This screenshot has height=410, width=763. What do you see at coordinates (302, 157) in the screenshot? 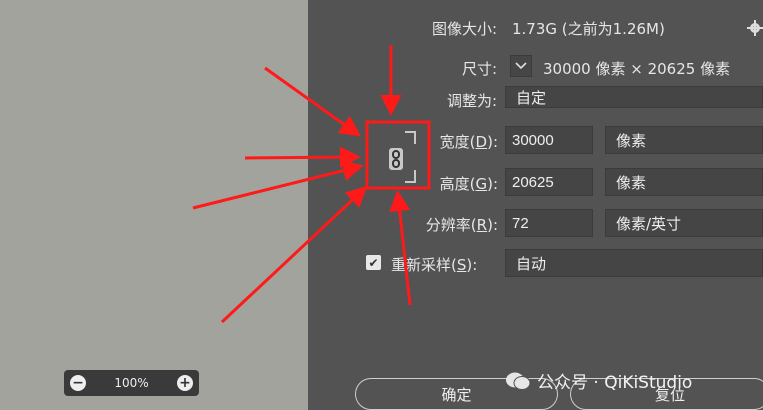
I see `arrow-left` at bounding box center [302, 157].